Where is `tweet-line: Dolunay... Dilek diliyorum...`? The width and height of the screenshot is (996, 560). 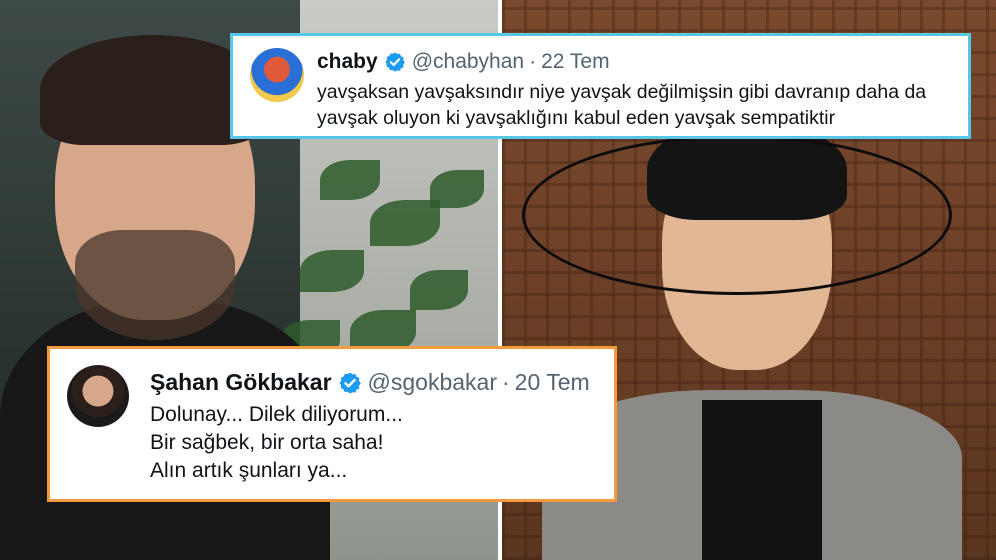
tweet-line: Dolunay... Dilek diliyorum... is located at coordinates (276, 414).